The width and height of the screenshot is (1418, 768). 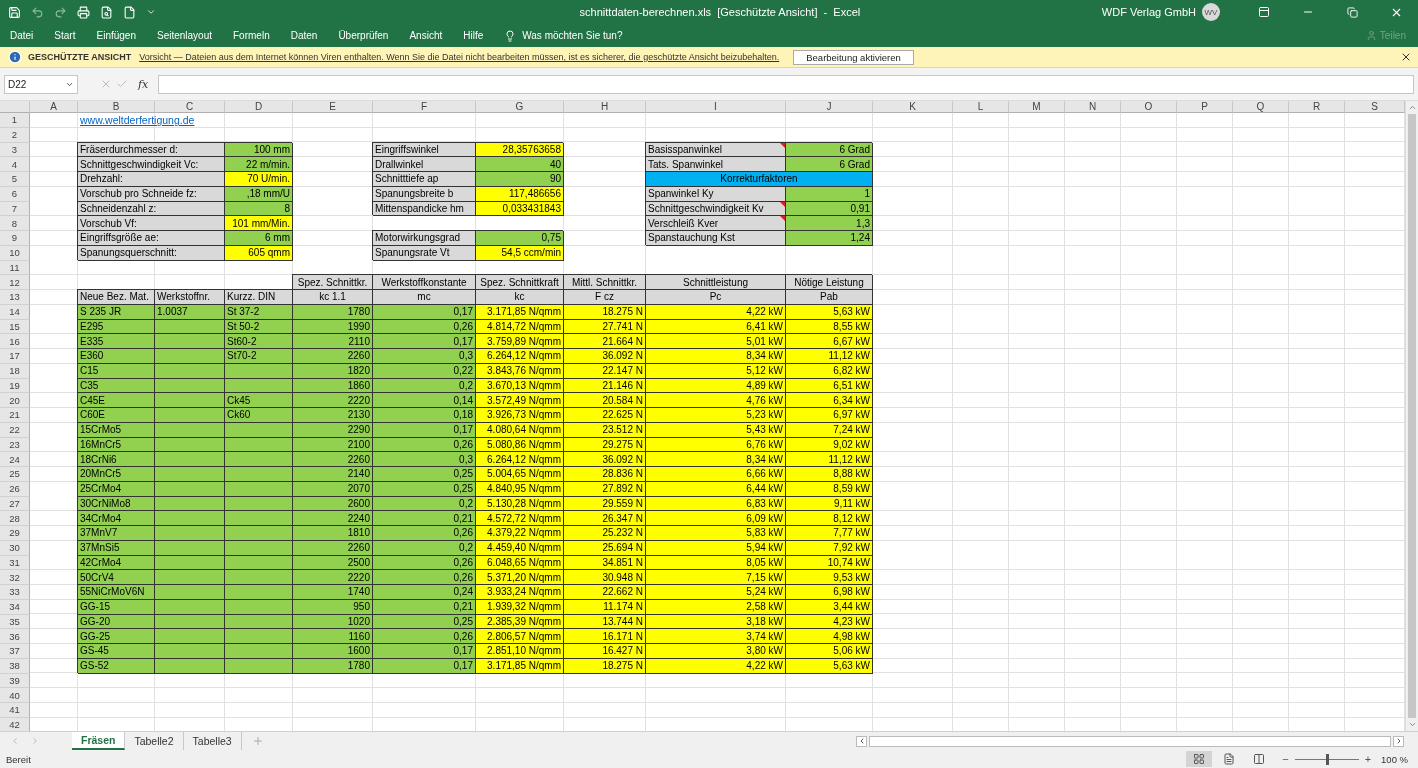 I want to click on menu-tab: Datei, so click(x=22, y=35).